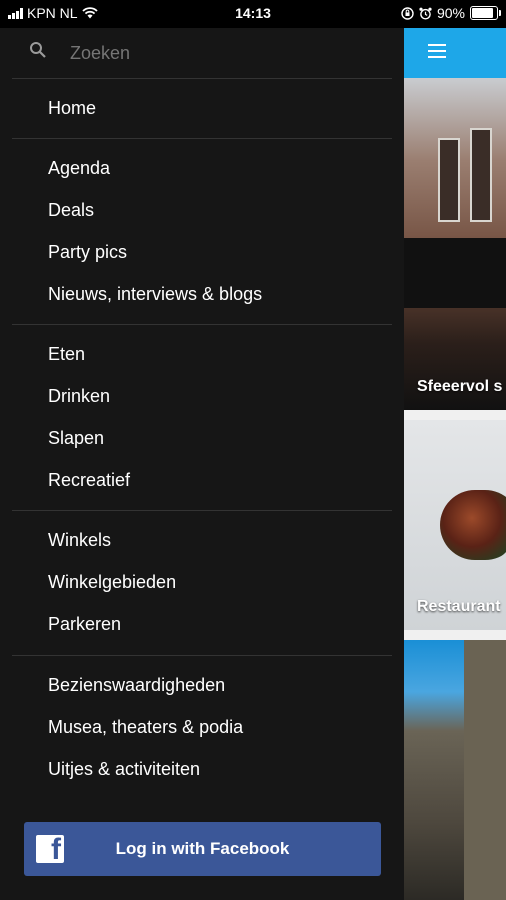 The image size is (506, 900). What do you see at coordinates (66, 354) in the screenshot?
I see `menu-item-eten: Eten` at bounding box center [66, 354].